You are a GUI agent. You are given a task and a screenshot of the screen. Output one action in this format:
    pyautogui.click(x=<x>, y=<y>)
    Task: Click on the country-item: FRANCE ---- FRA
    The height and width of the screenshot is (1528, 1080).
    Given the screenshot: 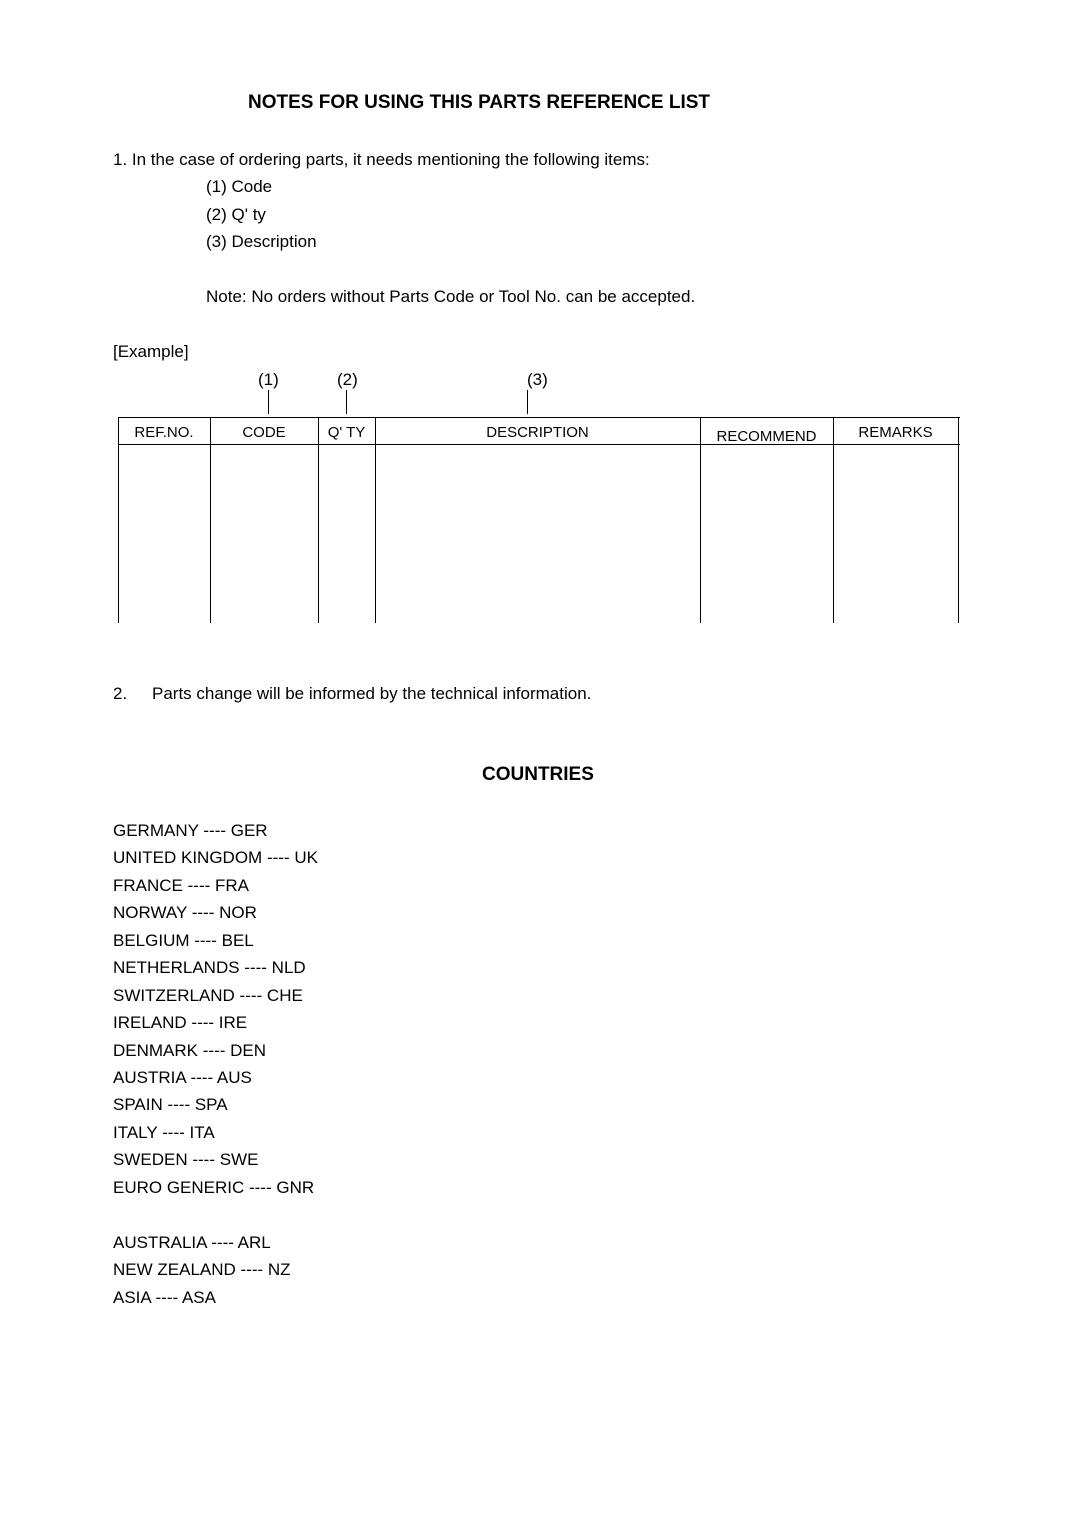 What is the action you would take?
    pyautogui.click(x=181, y=885)
    